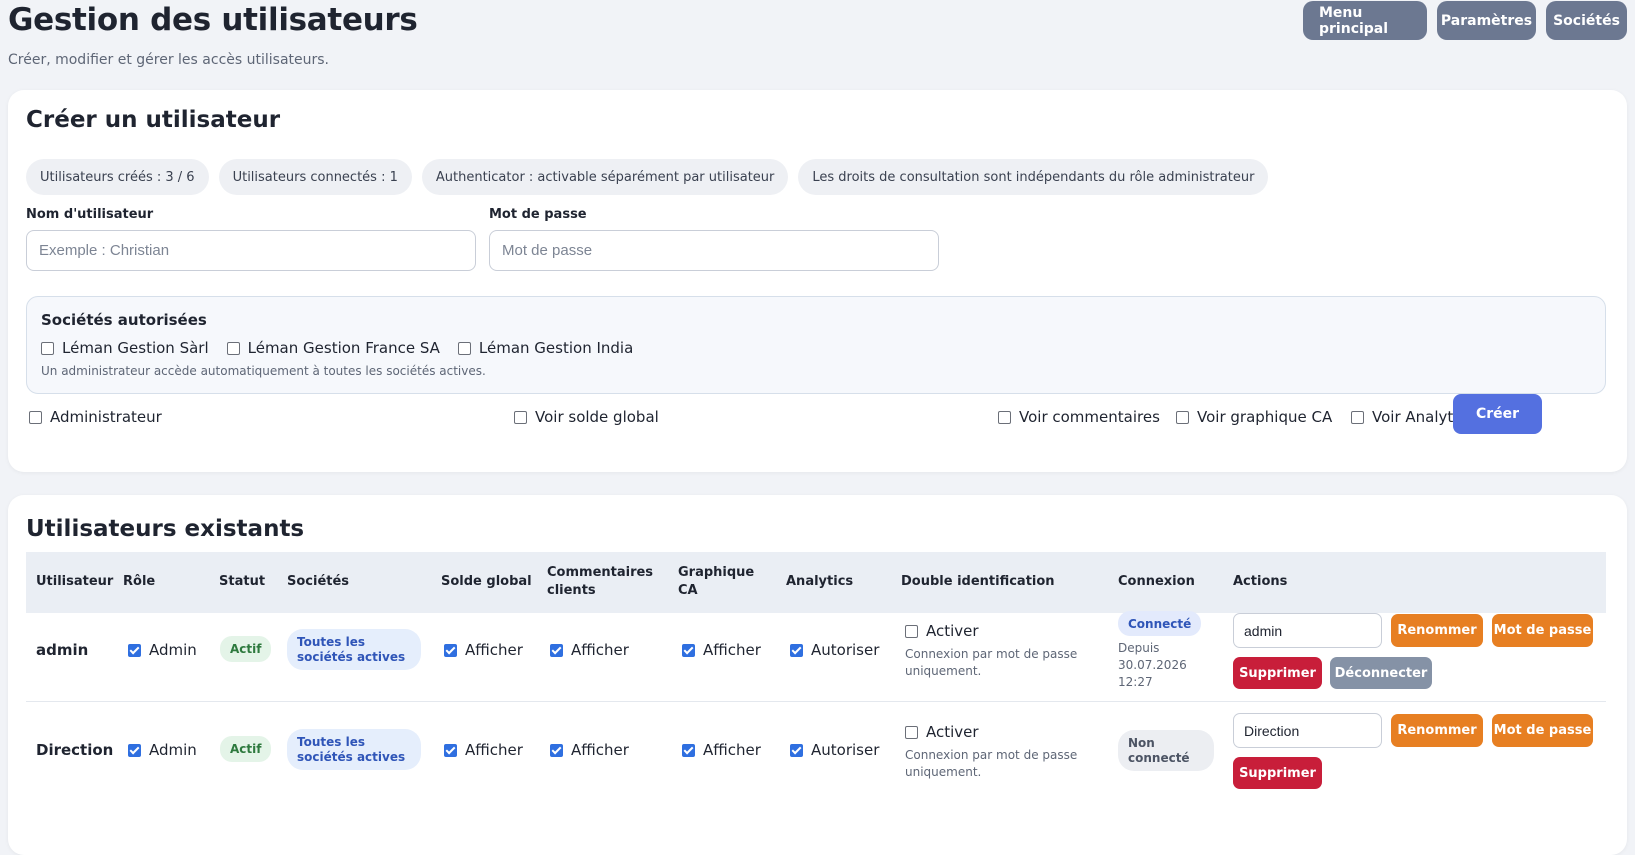 The width and height of the screenshot is (1635, 855). I want to click on global-balance-option: Voir solde global, so click(586, 417).